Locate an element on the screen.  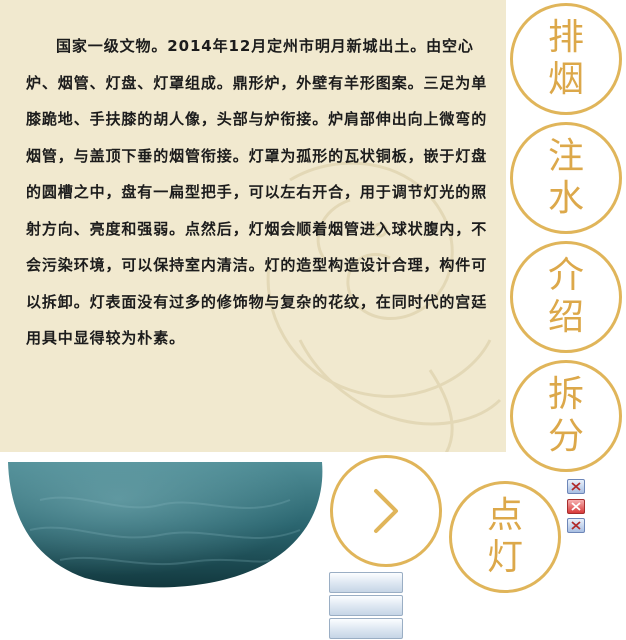
intro-button: 介绍 is located at coordinates (566, 297).